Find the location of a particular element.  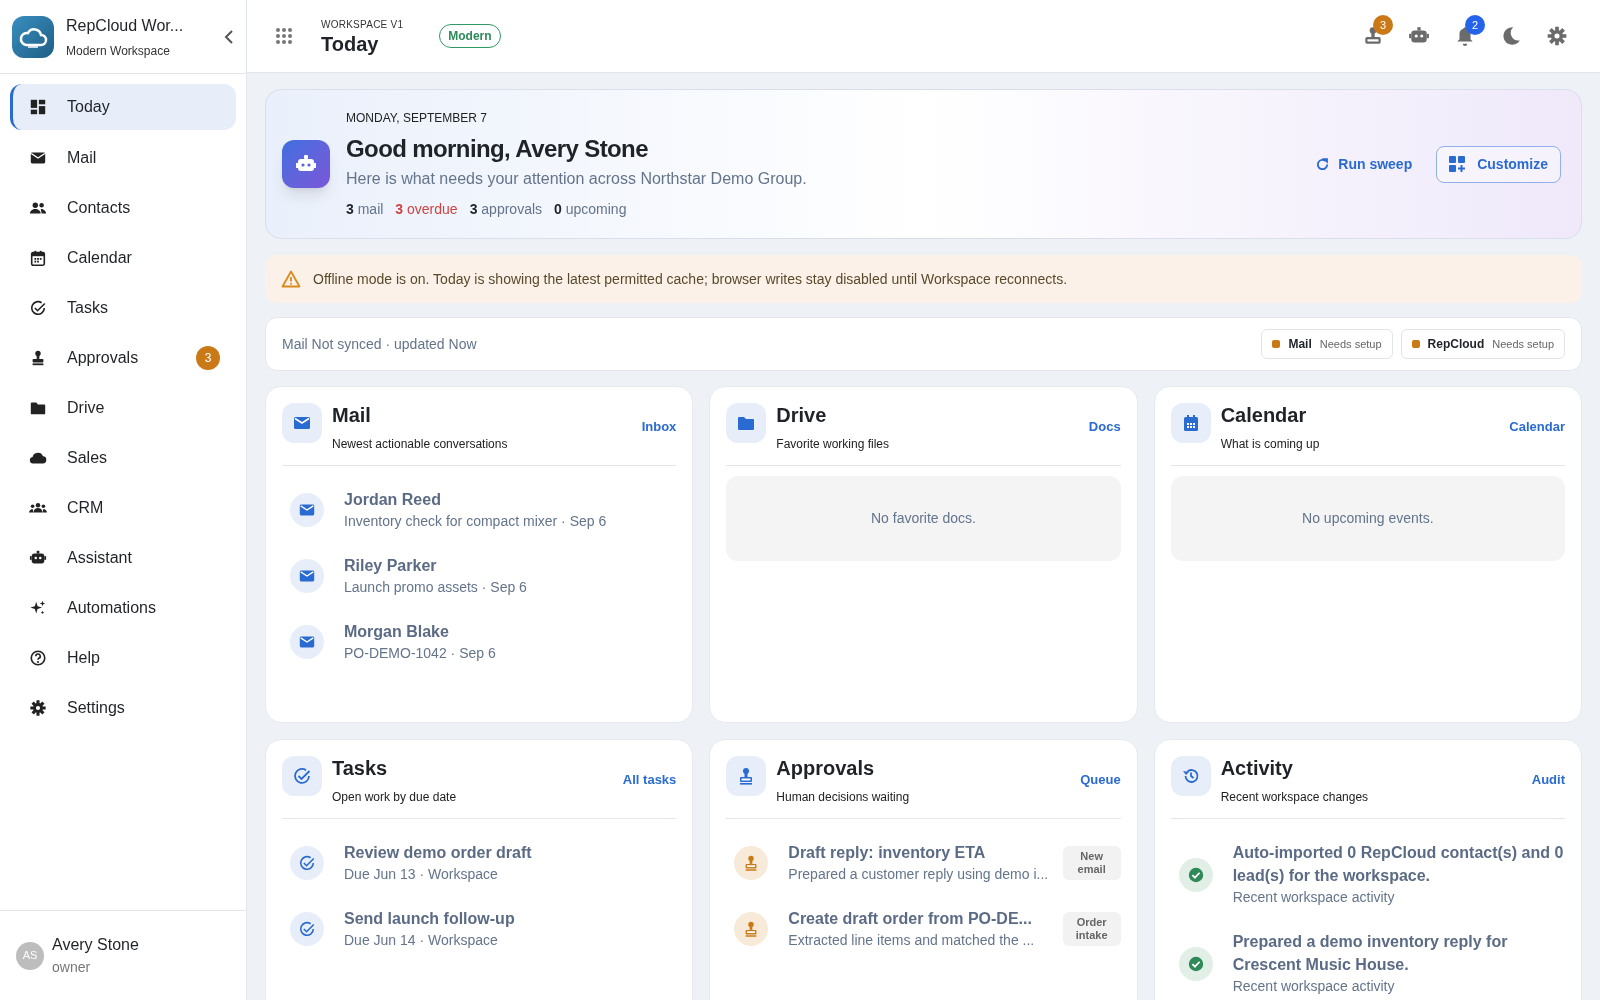

card-subtitle: Open work by due date is located at coordinates (395, 797).